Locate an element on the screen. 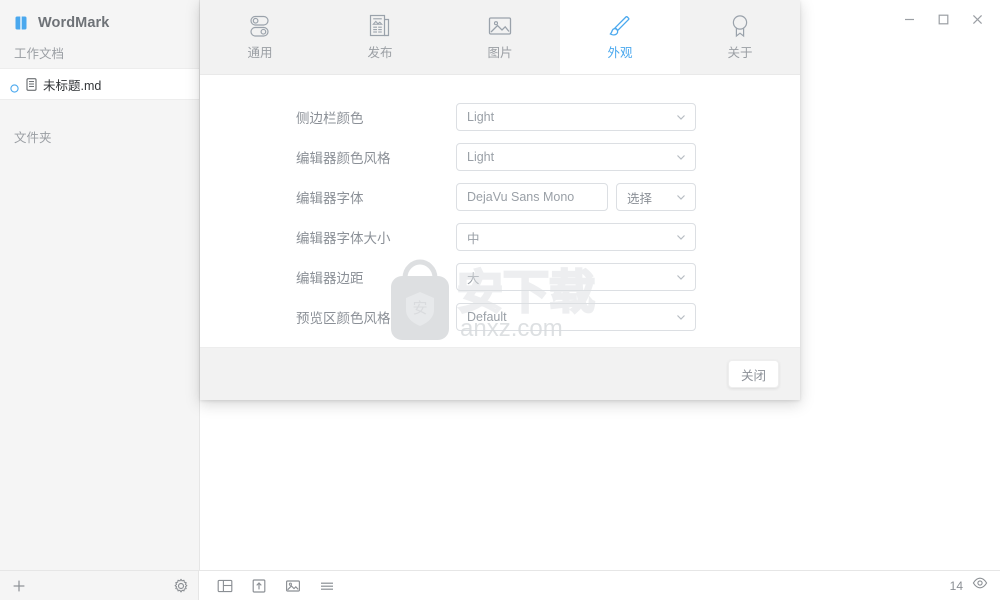 The width and height of the screenshot is (1000, 600). select-editor-margin: 大 is located at coordinates (576, 277).